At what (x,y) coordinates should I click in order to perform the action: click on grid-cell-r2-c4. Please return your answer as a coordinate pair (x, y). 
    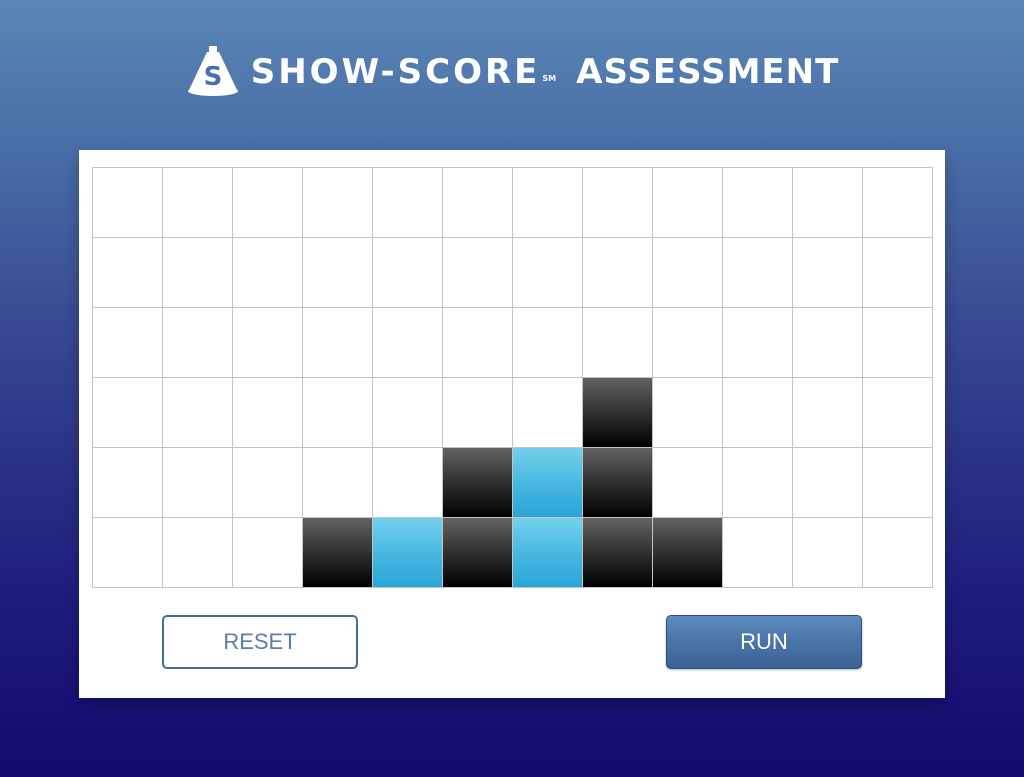
    Looking at the image, I should click on (338, 273).